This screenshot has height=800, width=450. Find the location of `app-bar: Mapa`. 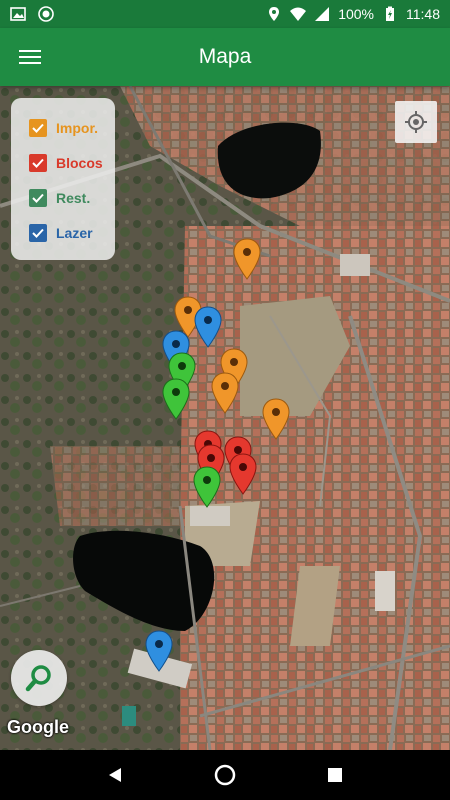

app-bar: Mapa is located at coordinates (225, 57).